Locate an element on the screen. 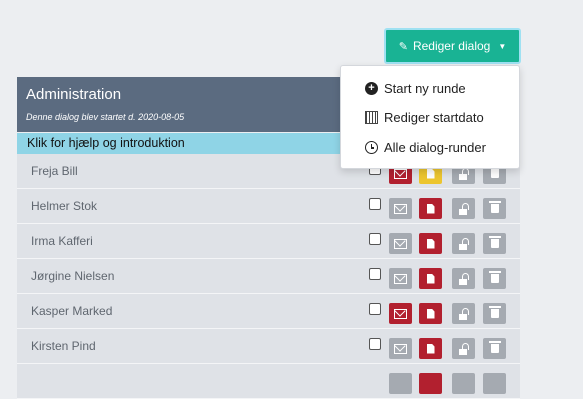 This screenshot has width=583, height=399. menu-item-label: Rediger startdato is located at coordinates (434, 117).